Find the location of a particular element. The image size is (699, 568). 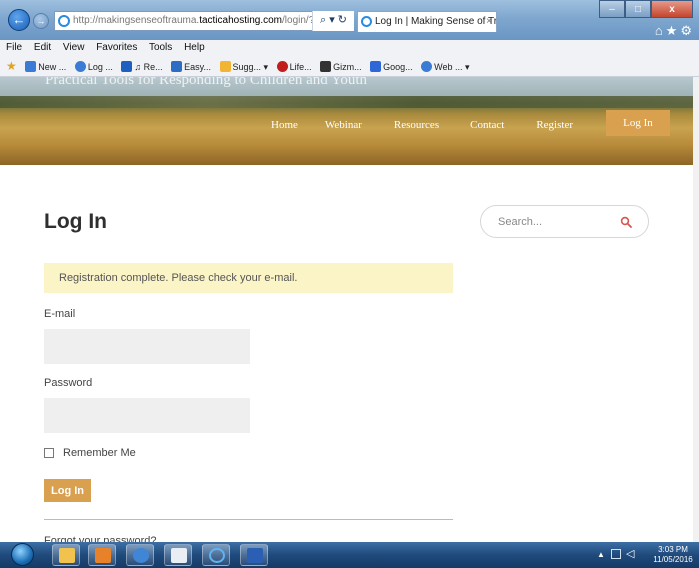

favorites-star-icon: ★ is located at coordinates (11, 66).